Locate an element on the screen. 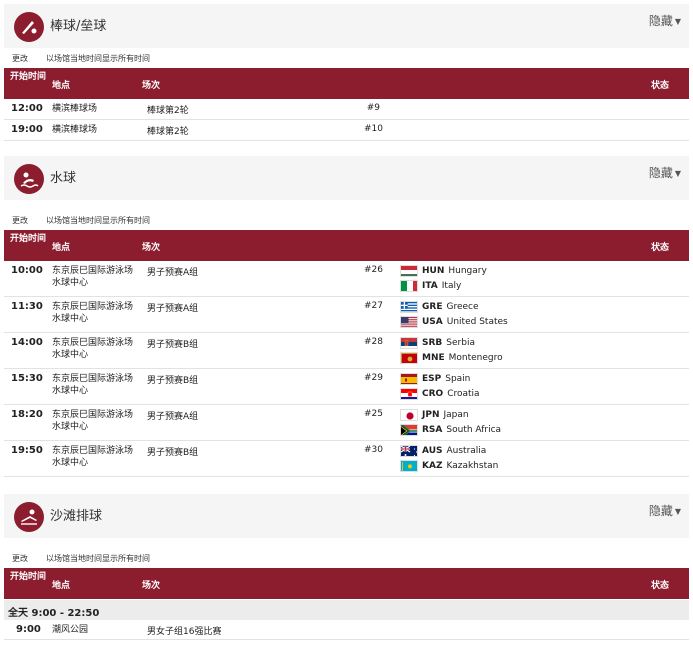 Image resolution: width=693 pixels, height=649 pixels. allday-label: 全天 9:00 - 22:50 is located at coordinates (54, 613).